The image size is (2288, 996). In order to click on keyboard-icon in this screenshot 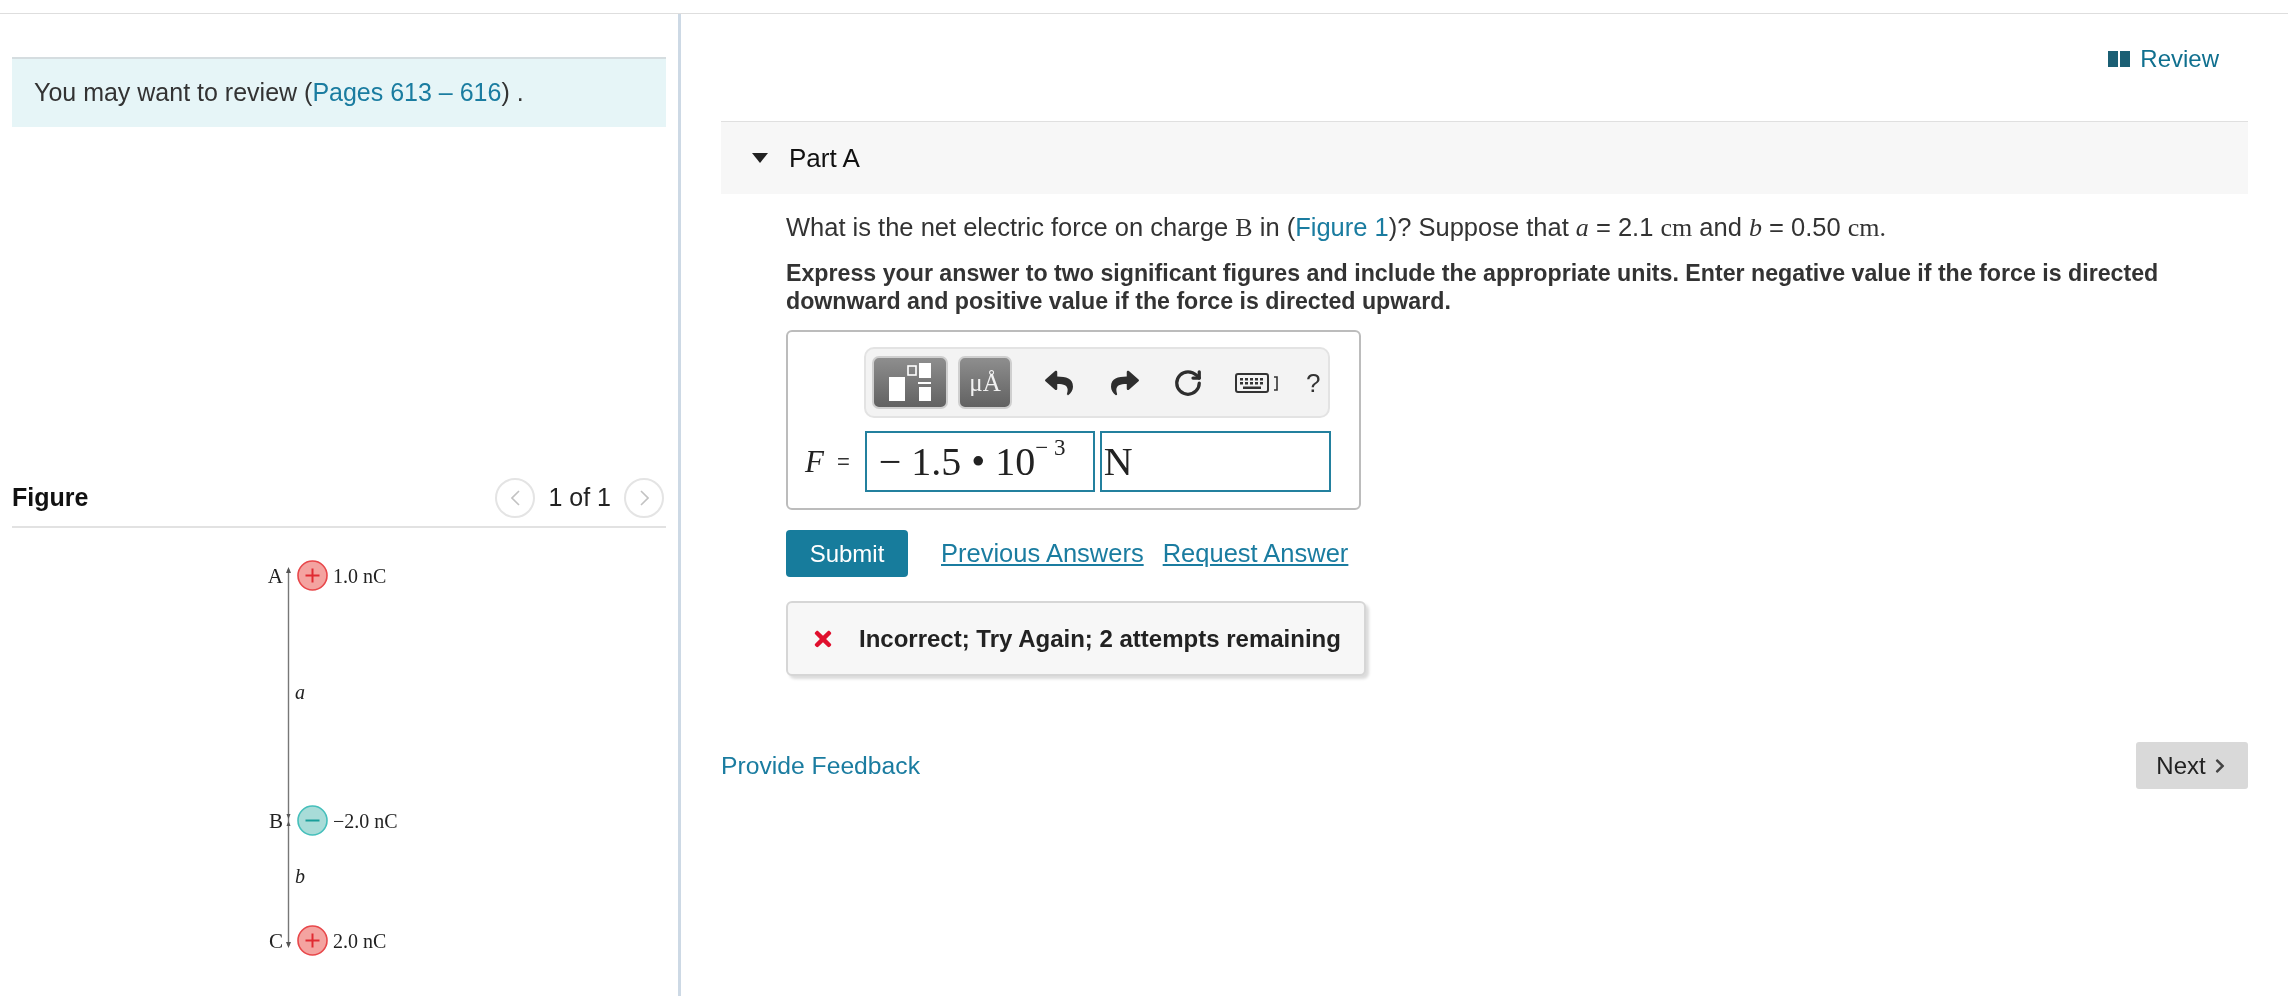, I will do `click(1257, 382)`.